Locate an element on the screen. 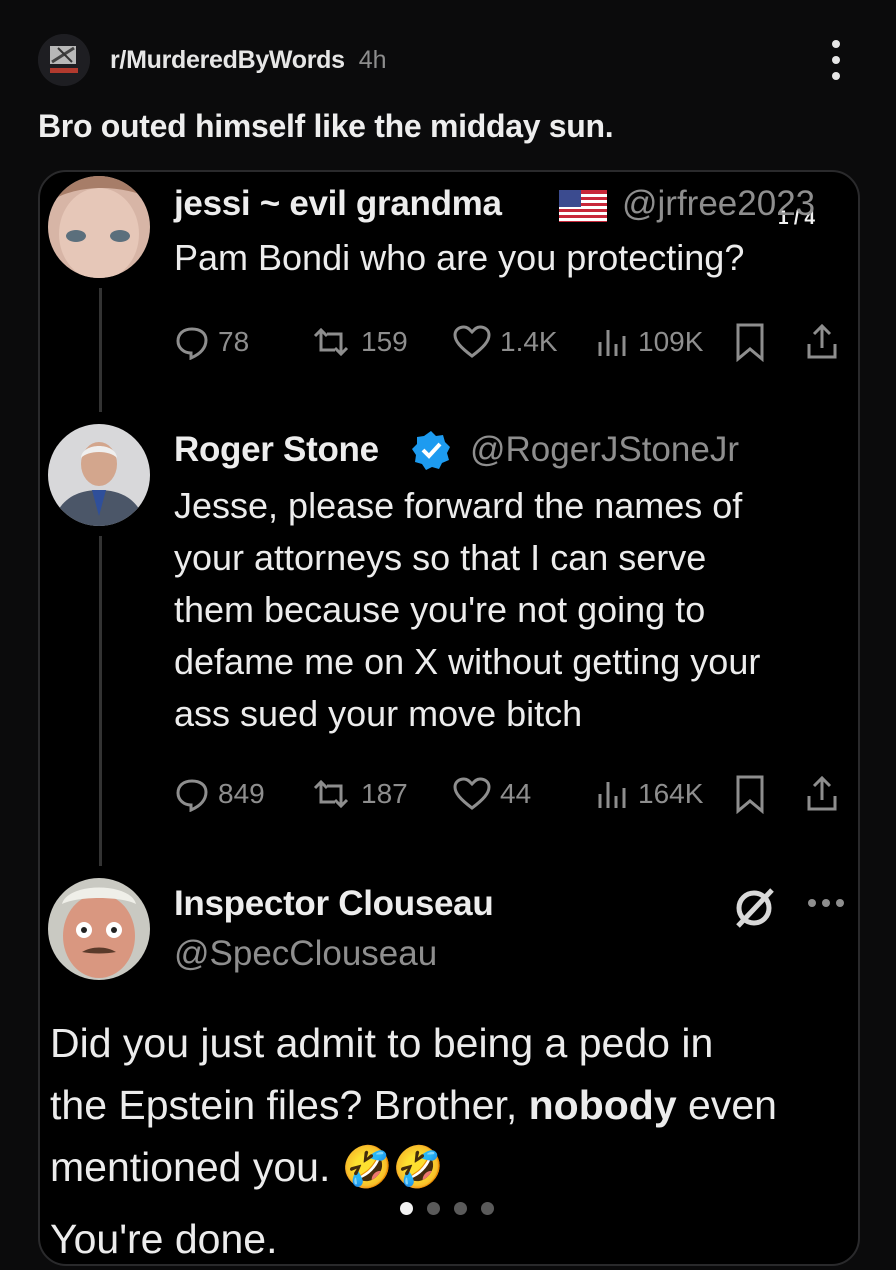 This screenshot has width=896, height=1270. tweet-text-line: ass sued your move bitch is located at coordinates (378, 713).